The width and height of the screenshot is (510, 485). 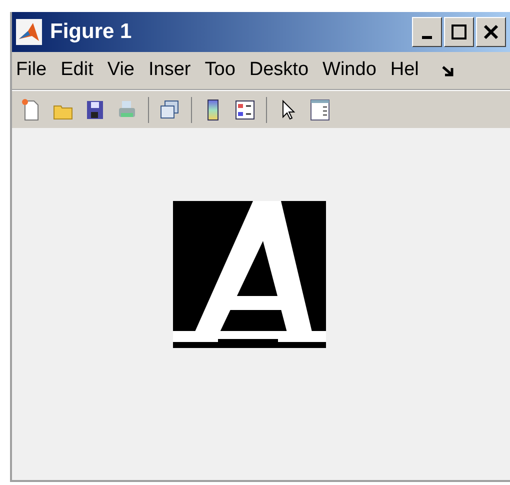 I want to click on close-button, so click(x=491, y=32).